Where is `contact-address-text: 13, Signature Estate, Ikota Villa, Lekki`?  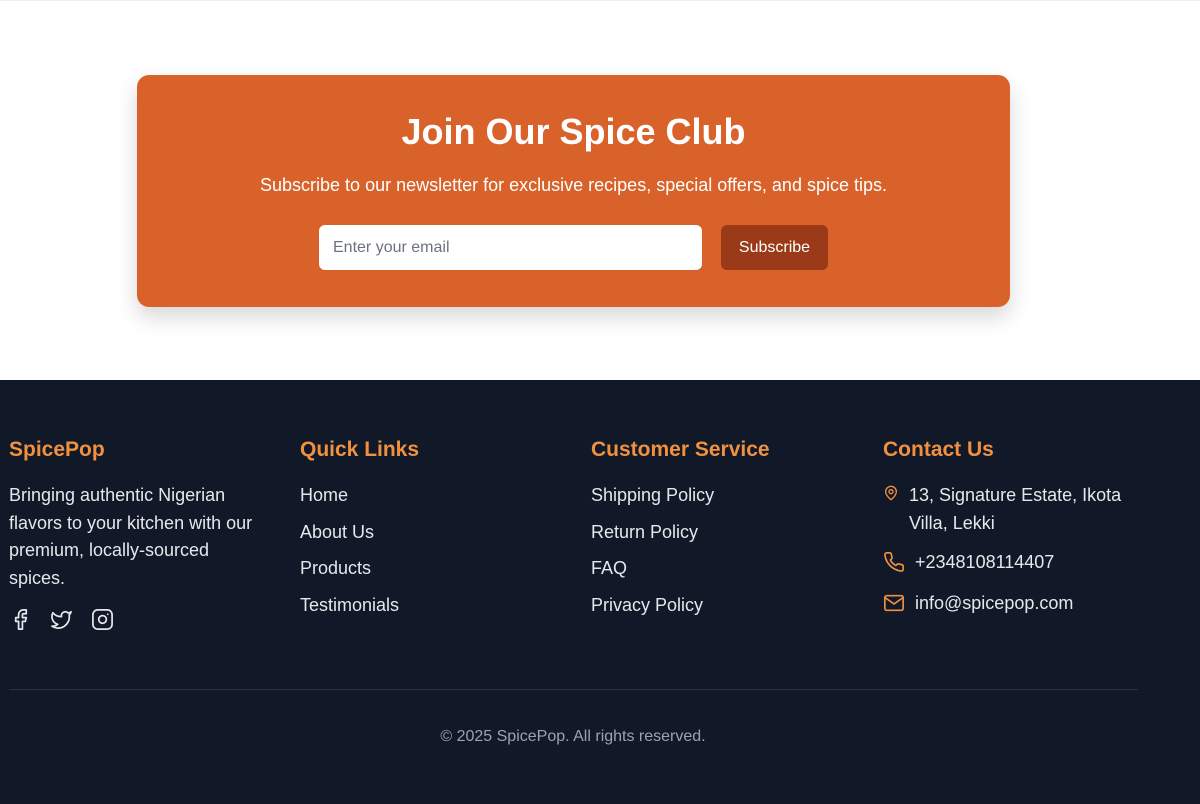 contact-address-text: 13, Signature Estate, Ikota Villa, Lekki is located at coordinates (1015, 509).